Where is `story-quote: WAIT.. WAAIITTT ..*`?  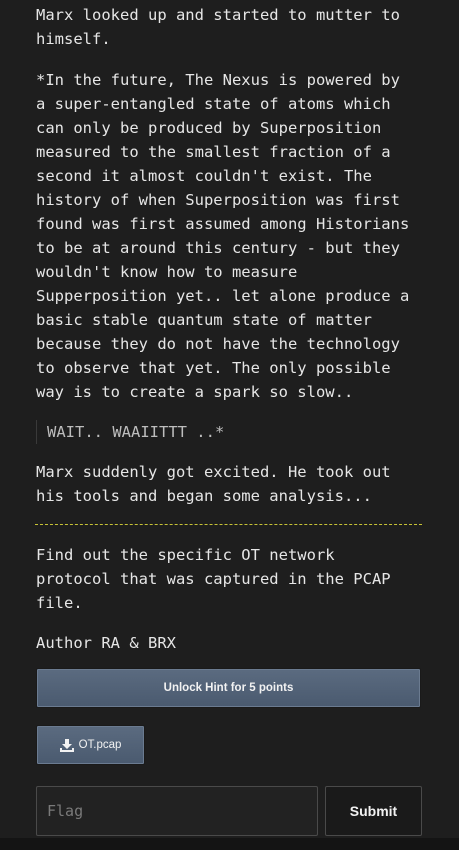 story-quote: WAIT.. WAAIITTT ..* is located at coordinates (232, 432).